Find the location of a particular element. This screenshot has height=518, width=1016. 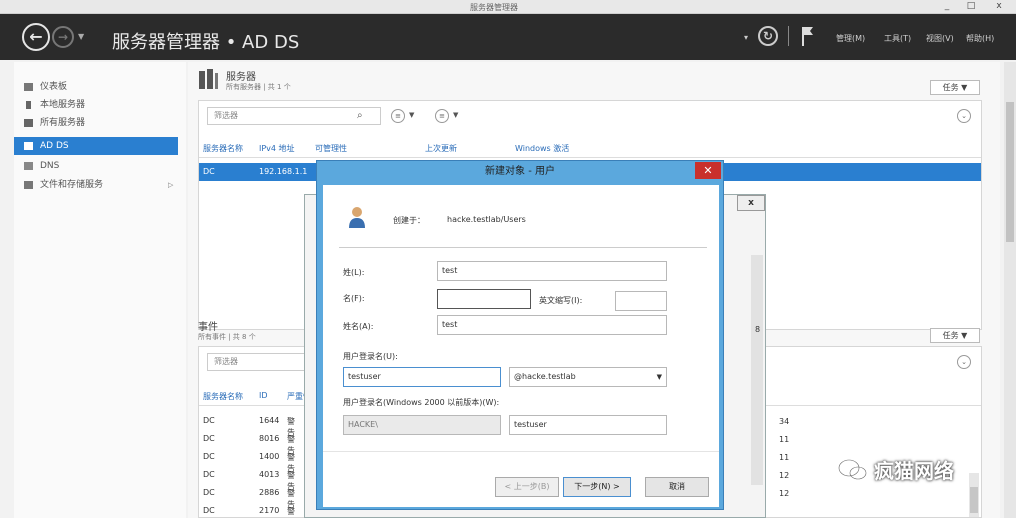

forward-arrow-icon: → is located at coordinates (63, 37).